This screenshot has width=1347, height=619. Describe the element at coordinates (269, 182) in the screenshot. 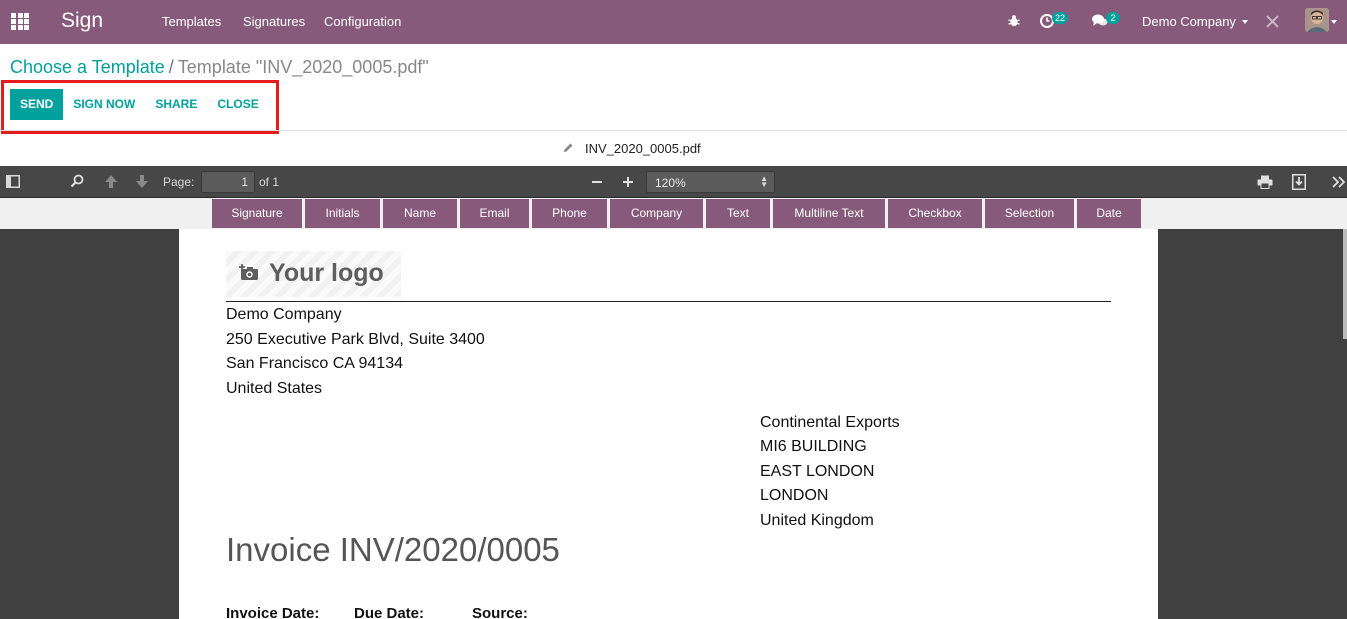

I see `page-total: of 1` at that location.